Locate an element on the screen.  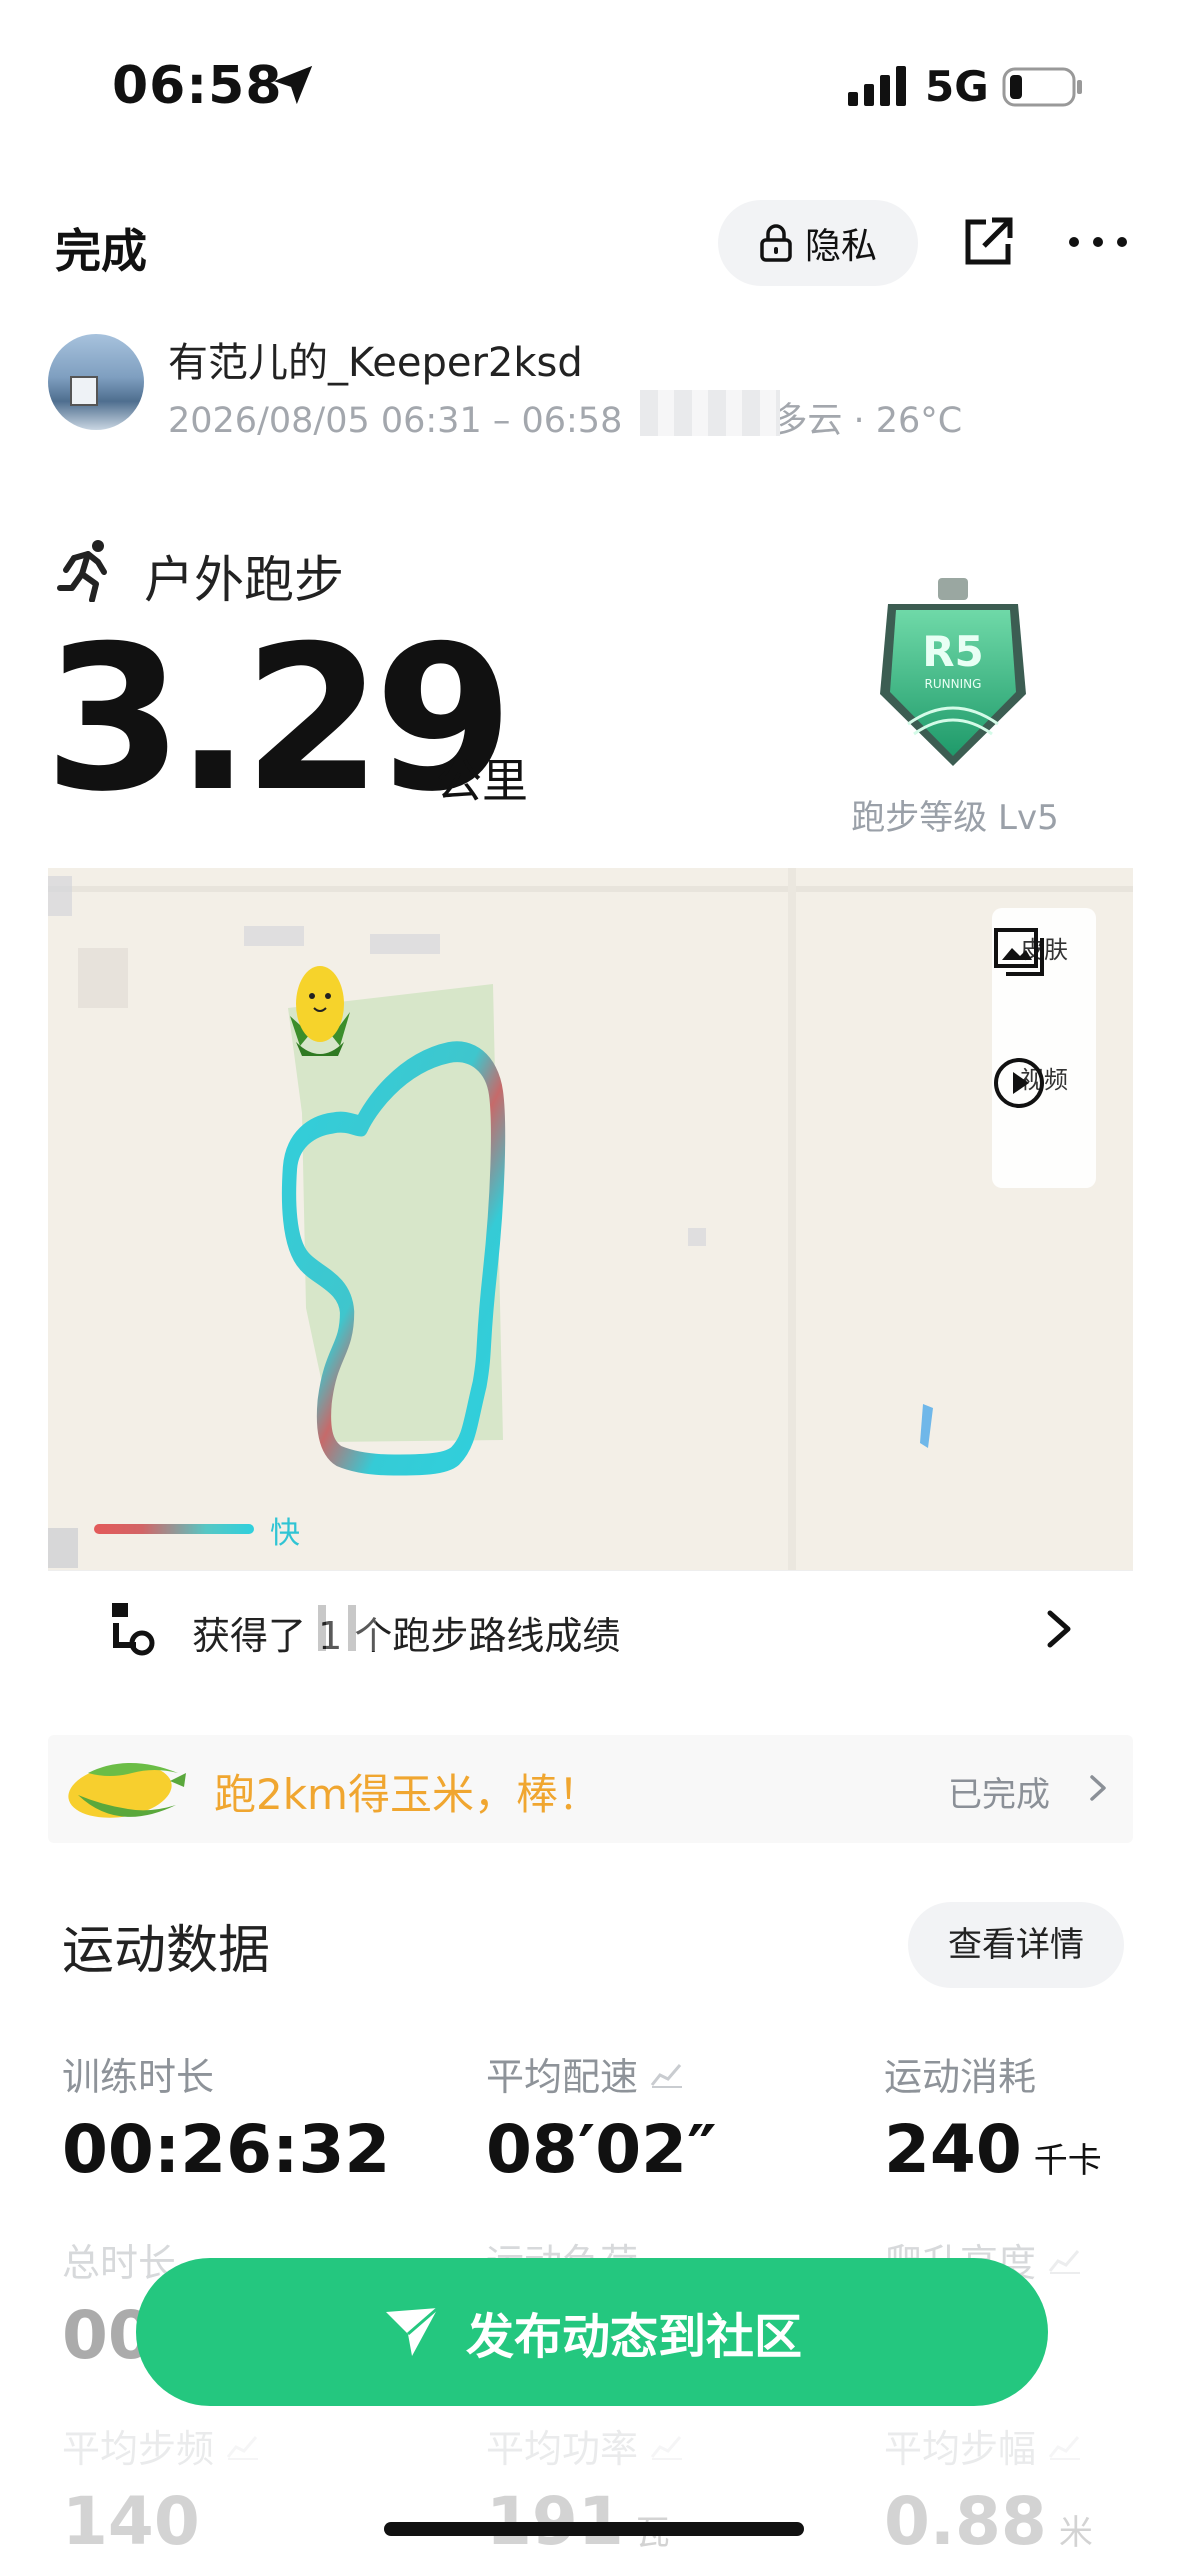
share-icon is located at coordinates (988, 242).